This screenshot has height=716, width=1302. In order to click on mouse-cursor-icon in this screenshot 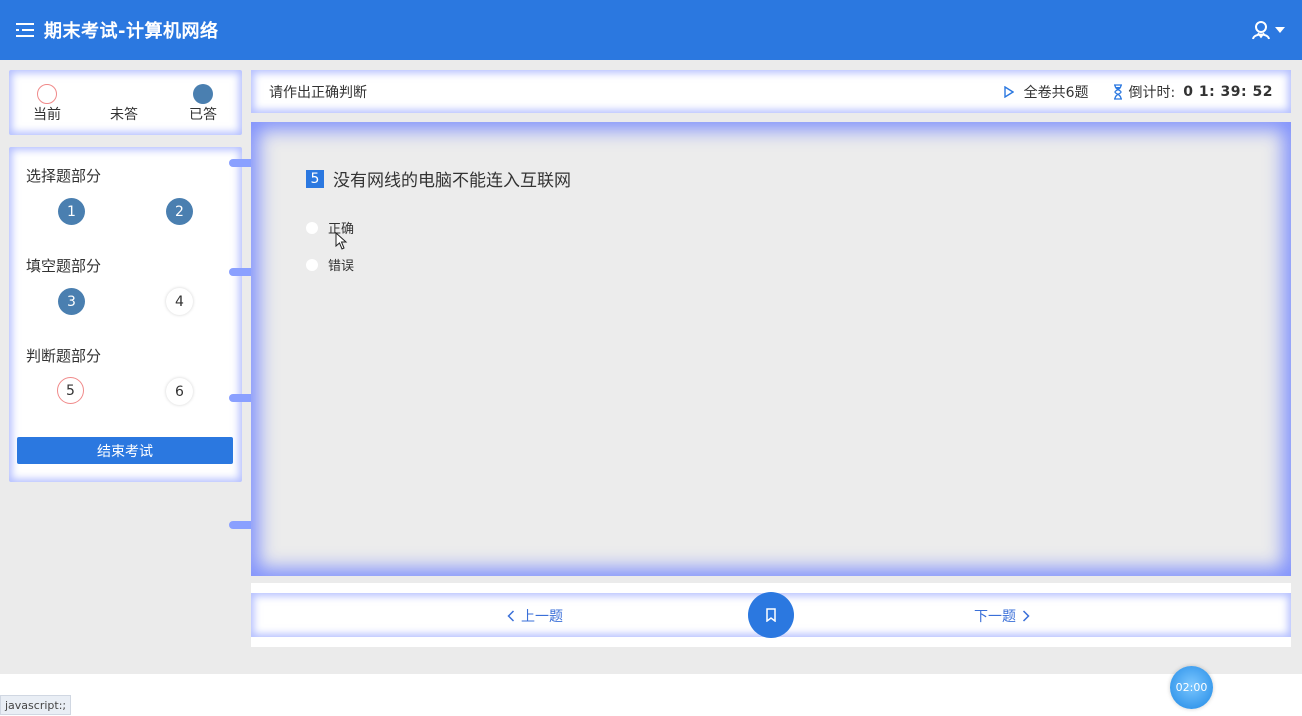, I will do `click(341, 241)`.